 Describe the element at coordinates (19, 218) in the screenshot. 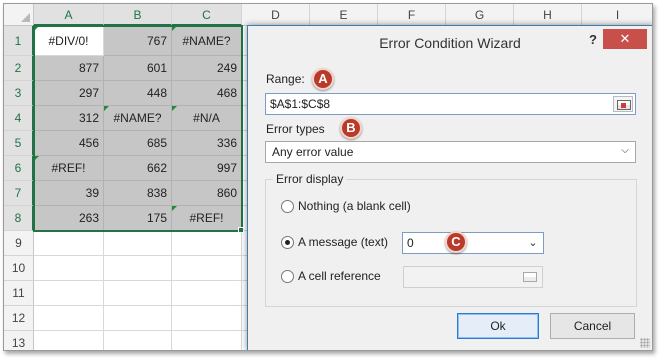

I see `row-header-8: 8` at that location.